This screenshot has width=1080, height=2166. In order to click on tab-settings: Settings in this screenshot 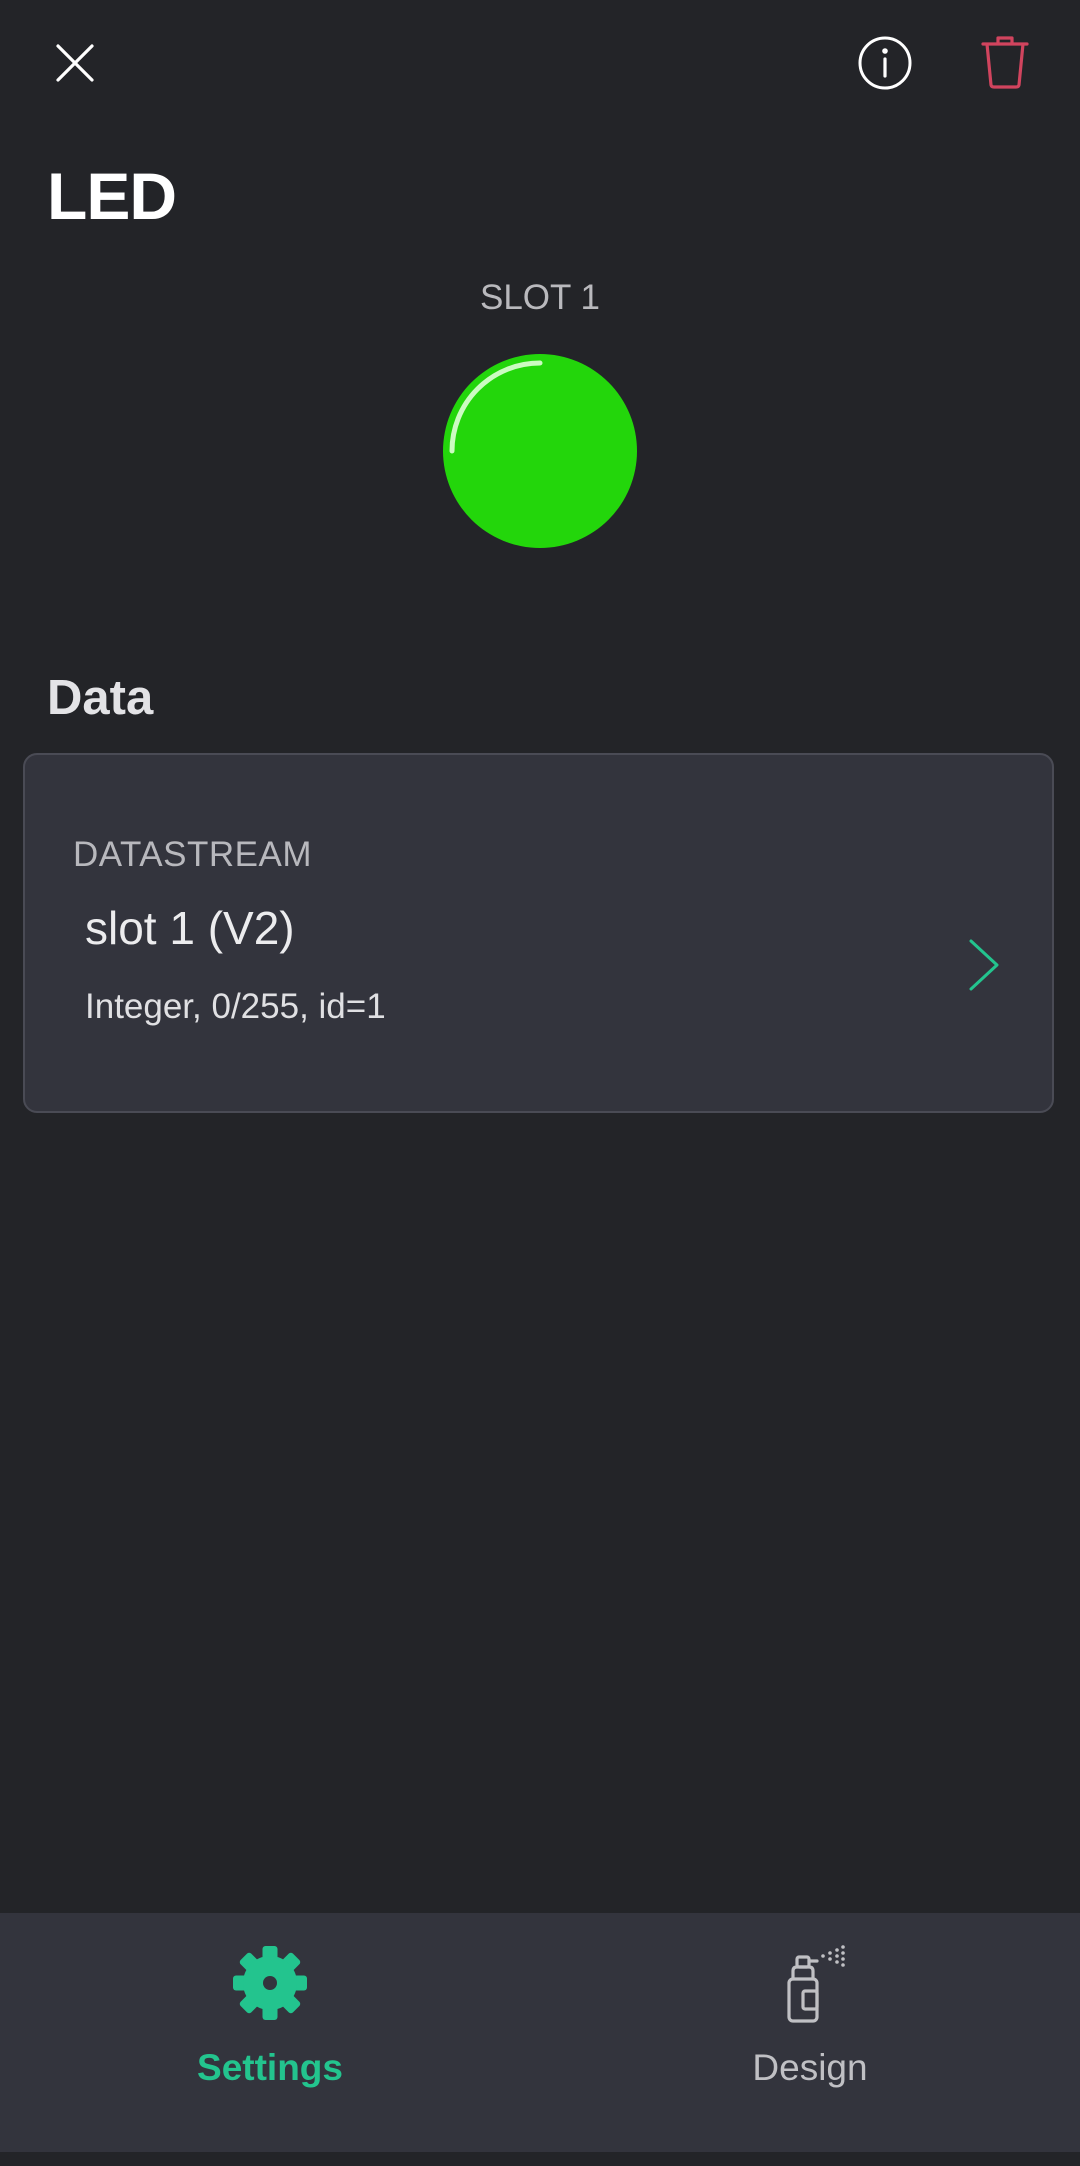, I will do `click(270, 2032)`.